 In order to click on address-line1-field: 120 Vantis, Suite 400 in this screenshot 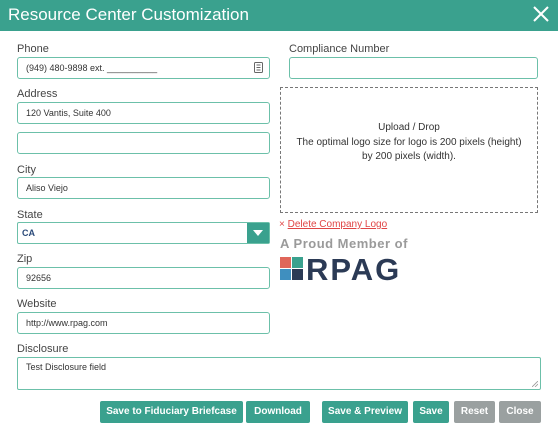, I will do `click(143, 113)`.